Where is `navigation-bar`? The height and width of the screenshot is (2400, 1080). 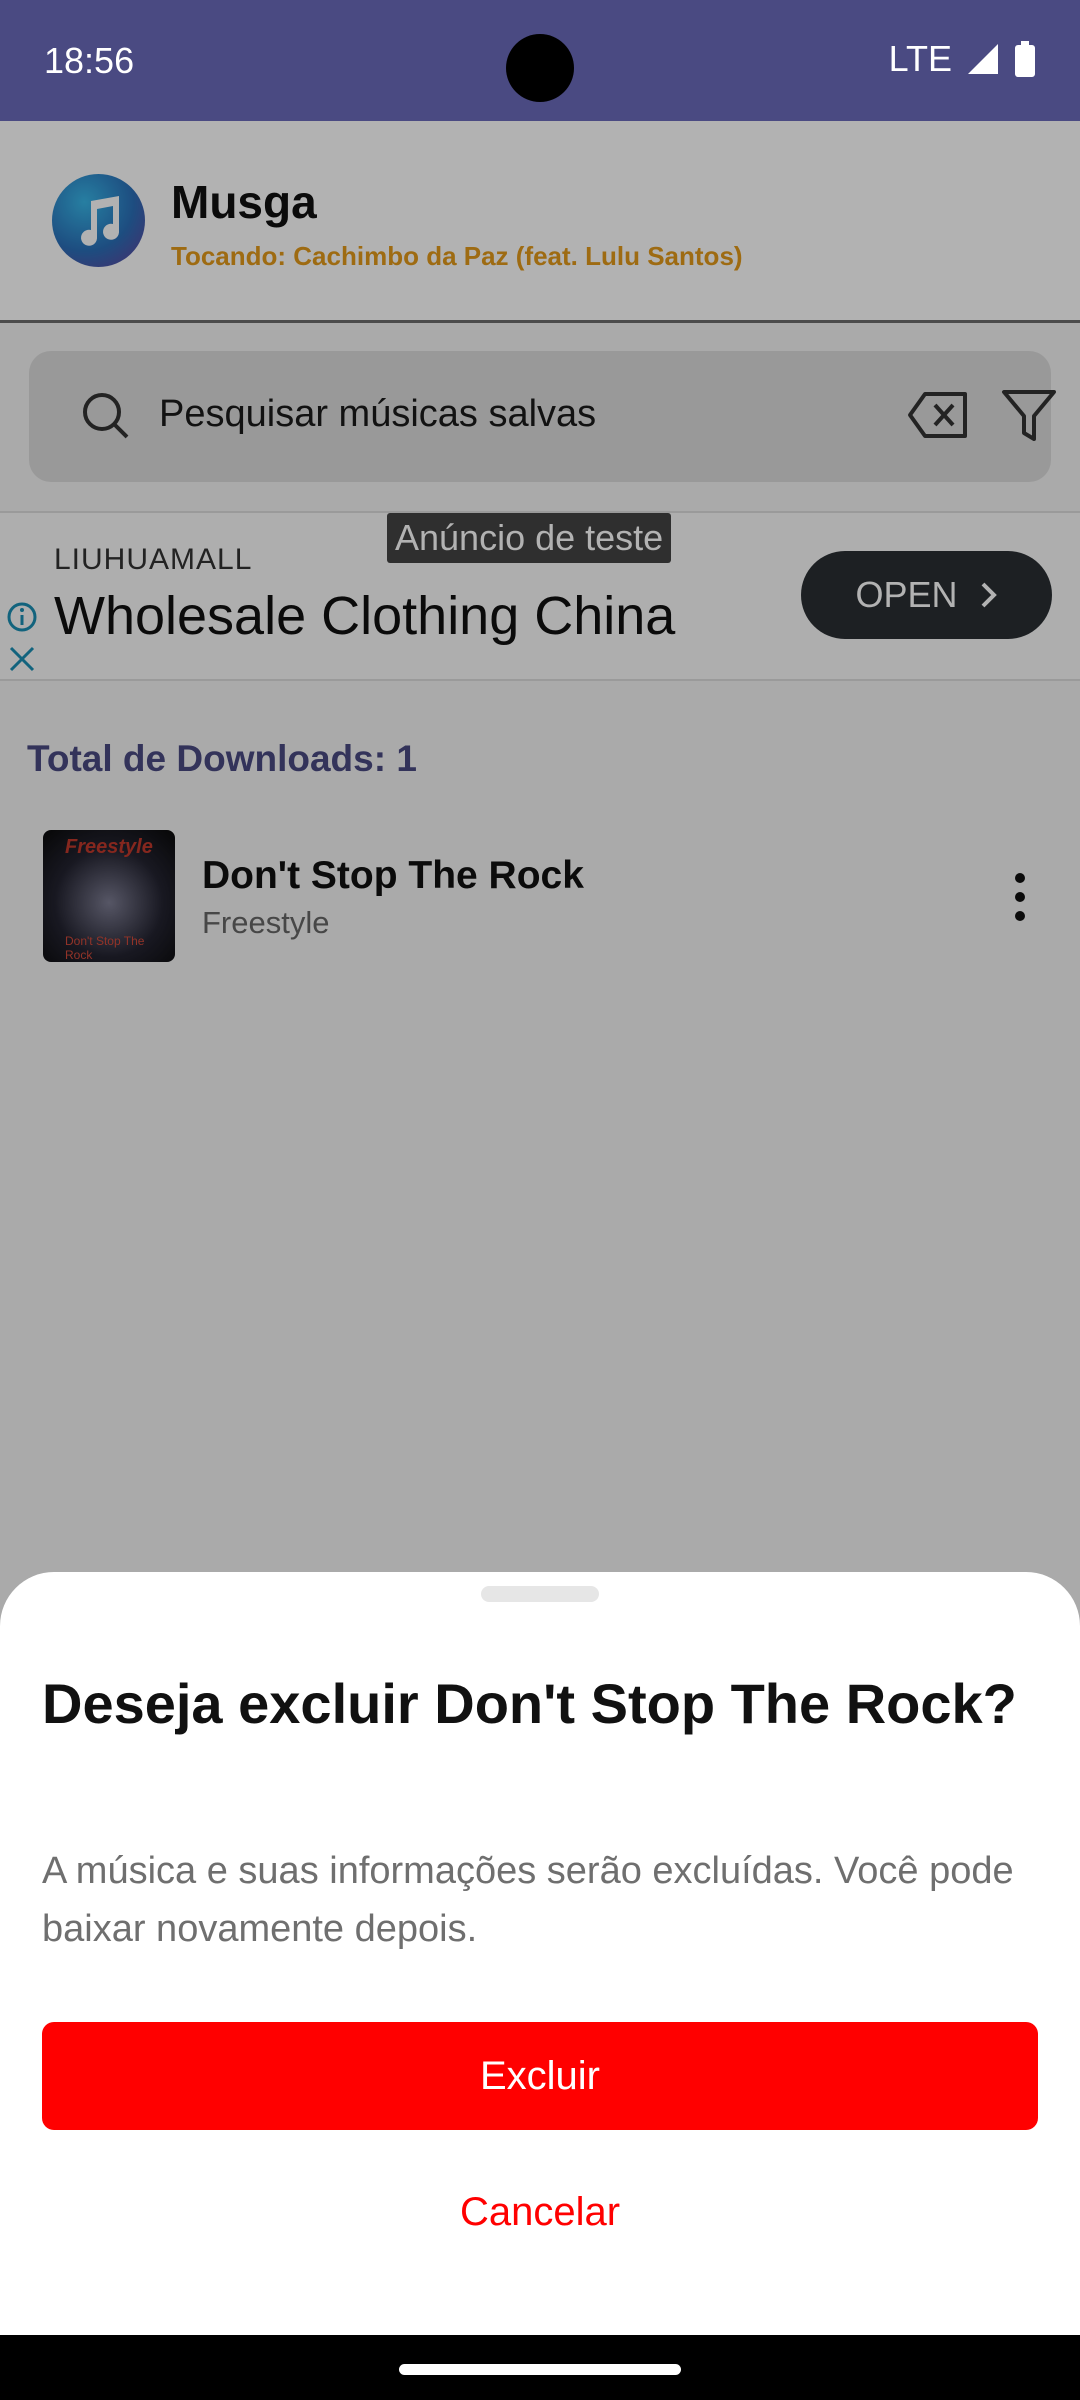 navigation-bar is located at coordinates (540, 2367).